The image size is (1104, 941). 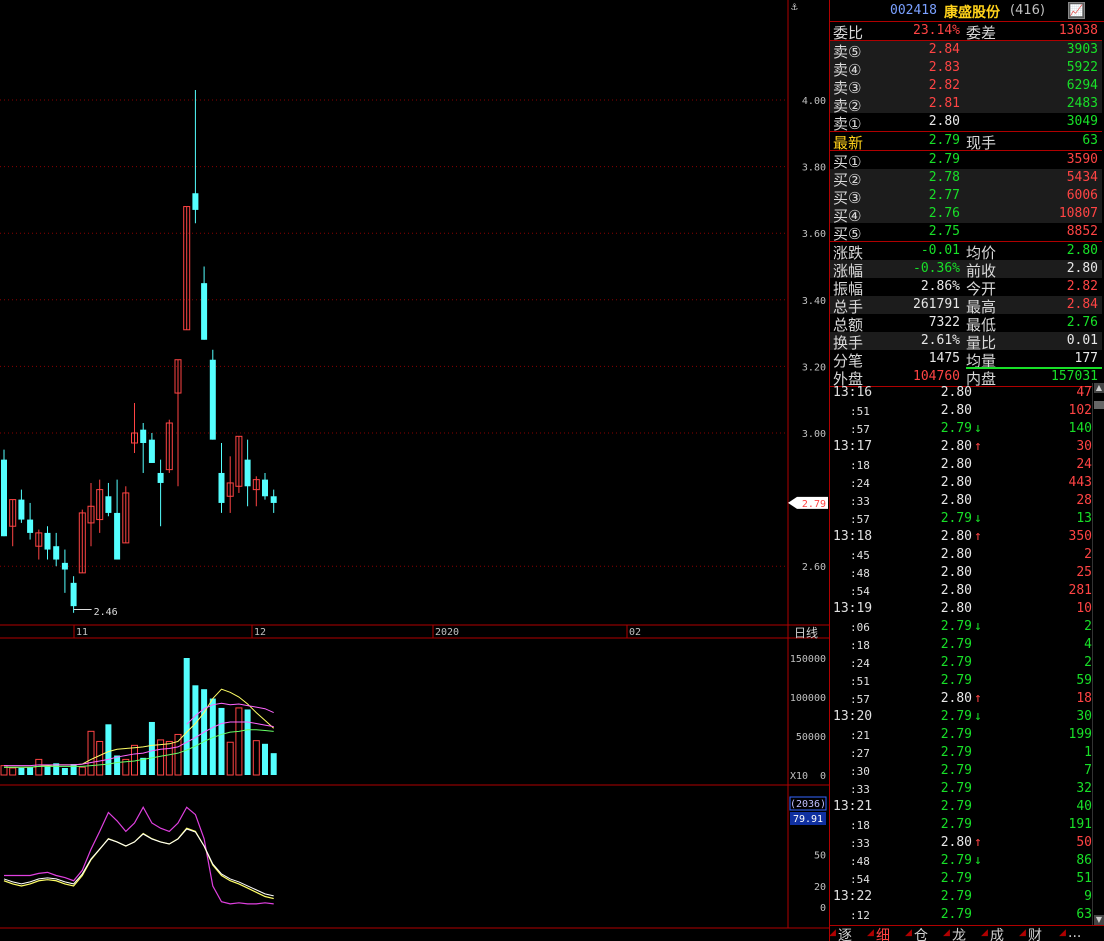 I want to click on quote-row: 卖② 2.81 2483, so click(x=966, y=105).